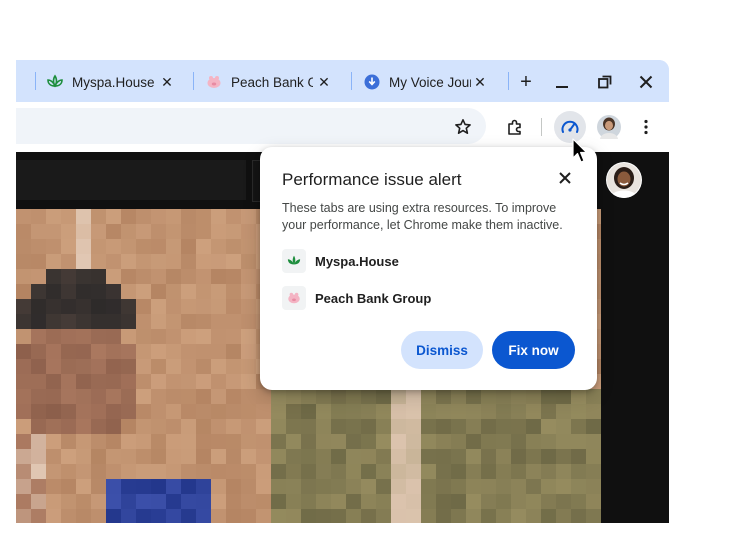 The width and height of the screenshot is (731, 537). I want to click on tab-title: My Voice Journ, so click(430, 82).